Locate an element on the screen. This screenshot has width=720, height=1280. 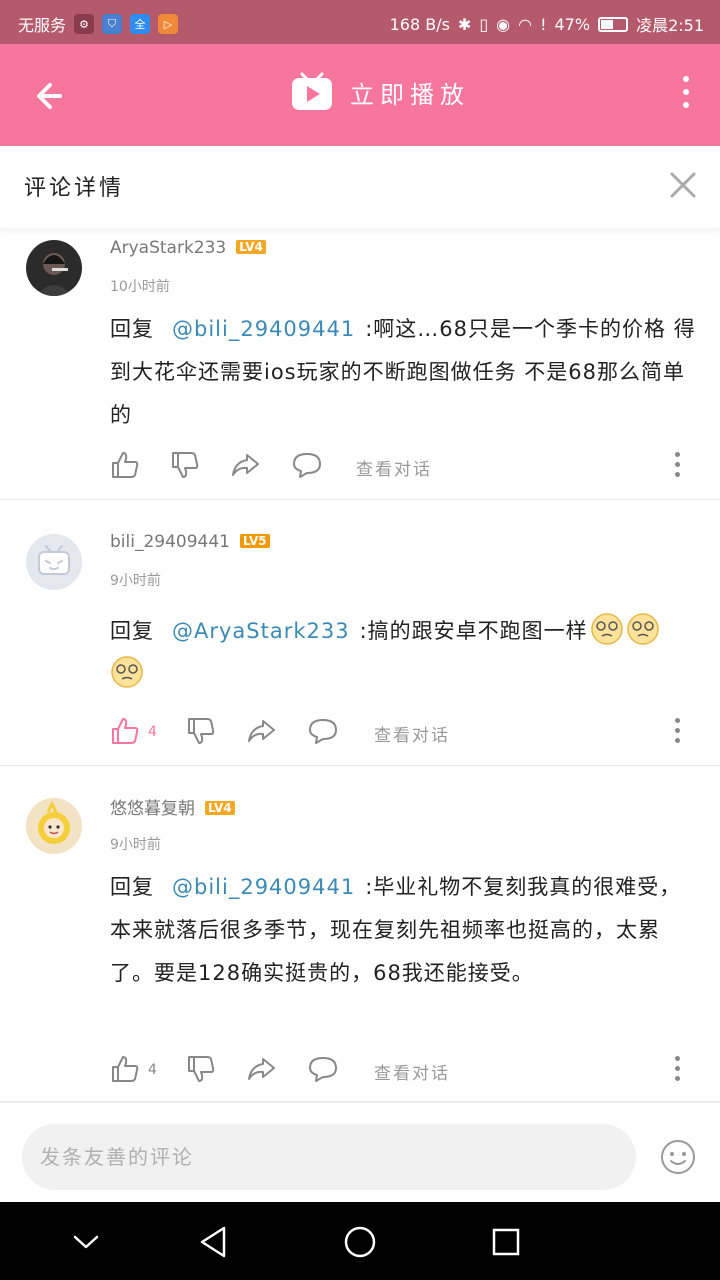
back-button is located at coordinates (52, 96).